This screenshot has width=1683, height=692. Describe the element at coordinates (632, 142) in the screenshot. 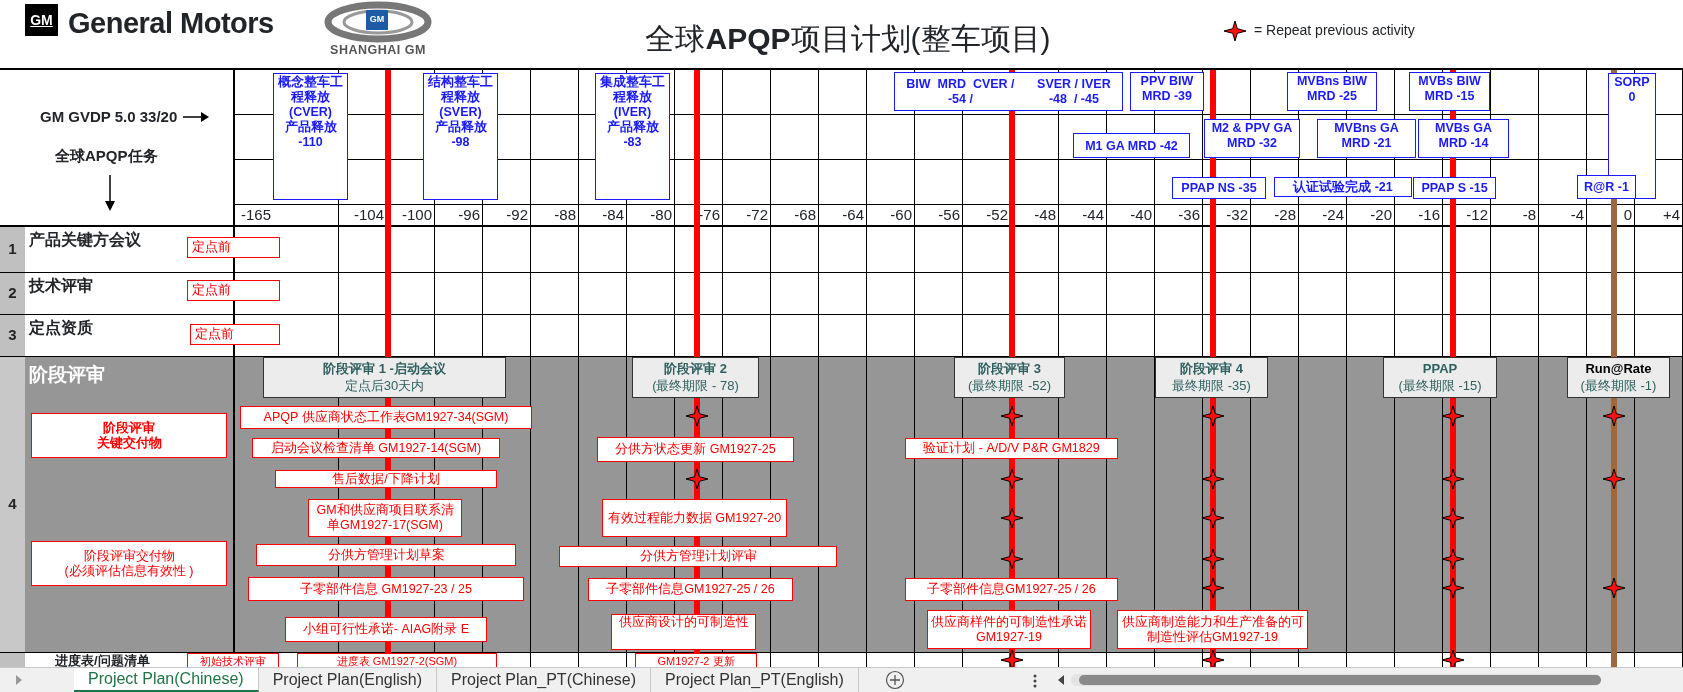

I see `label-line: -83` at that location.